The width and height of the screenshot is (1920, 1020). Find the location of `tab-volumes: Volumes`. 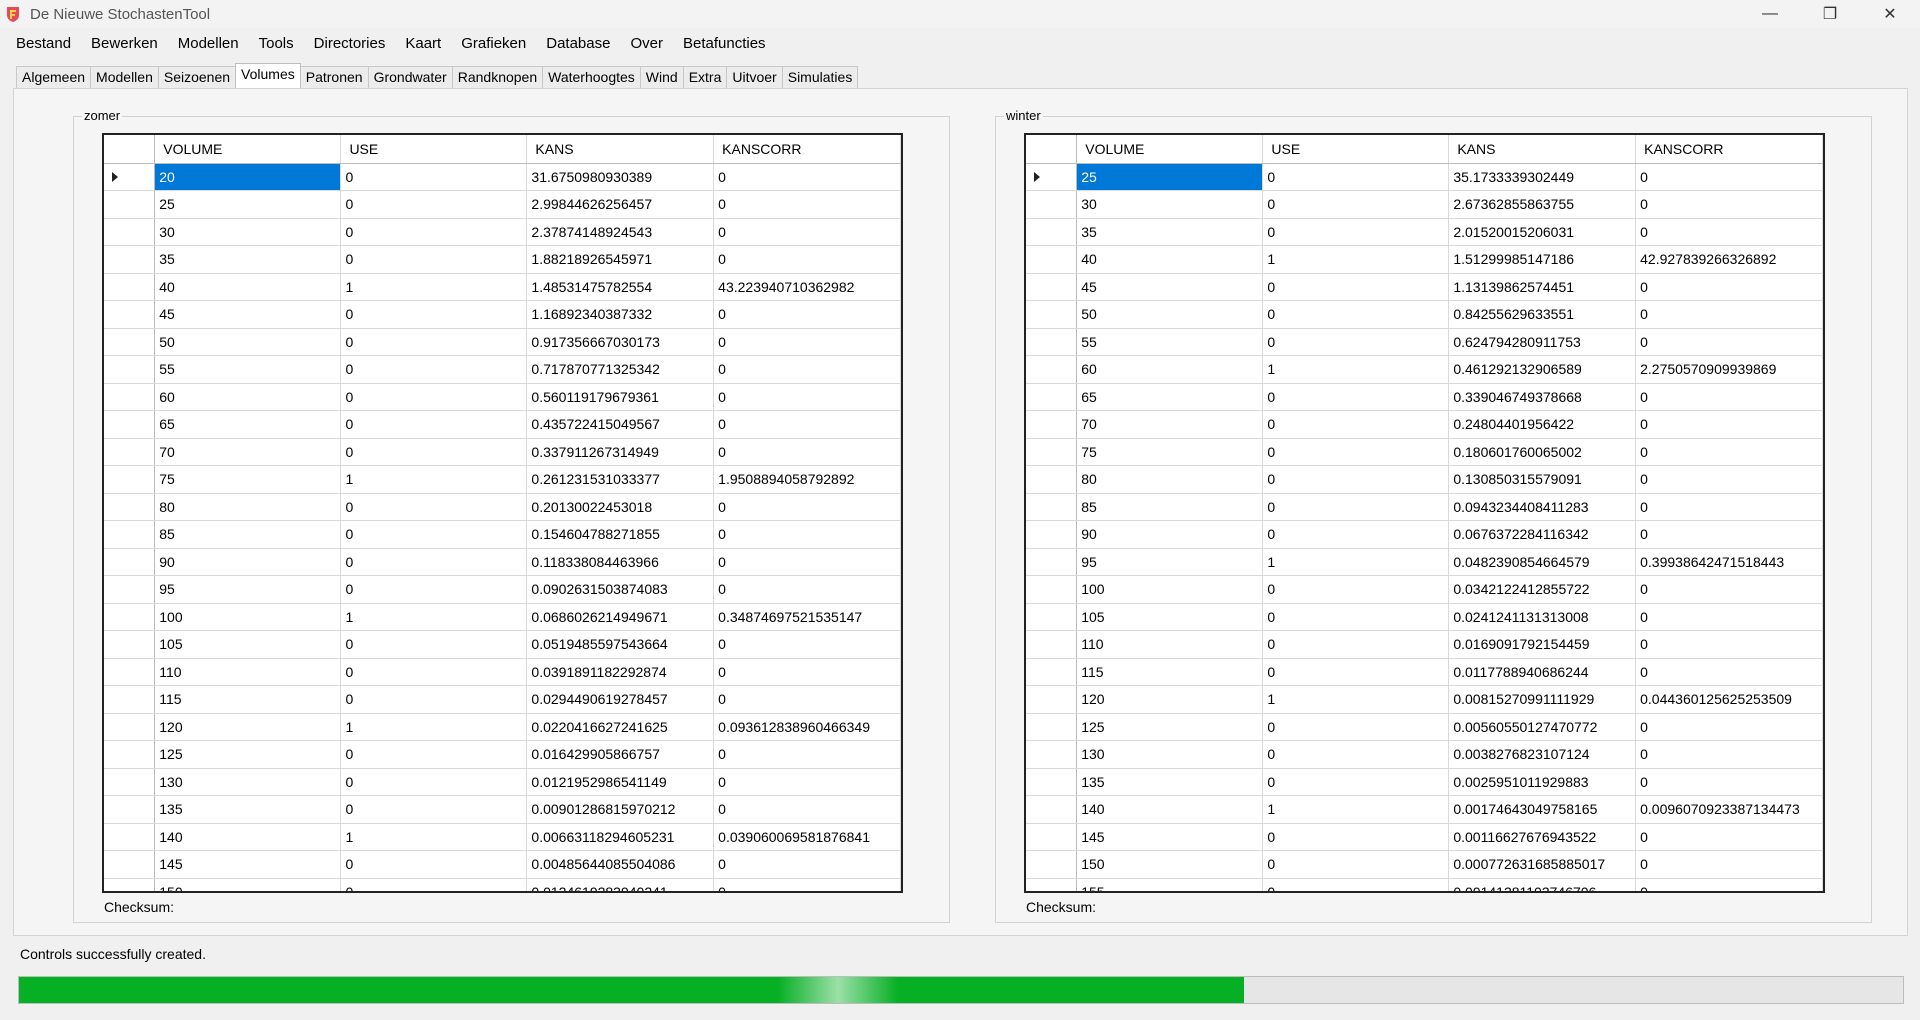

tab-volumes: Volumes is located at coordinates (268, 75).